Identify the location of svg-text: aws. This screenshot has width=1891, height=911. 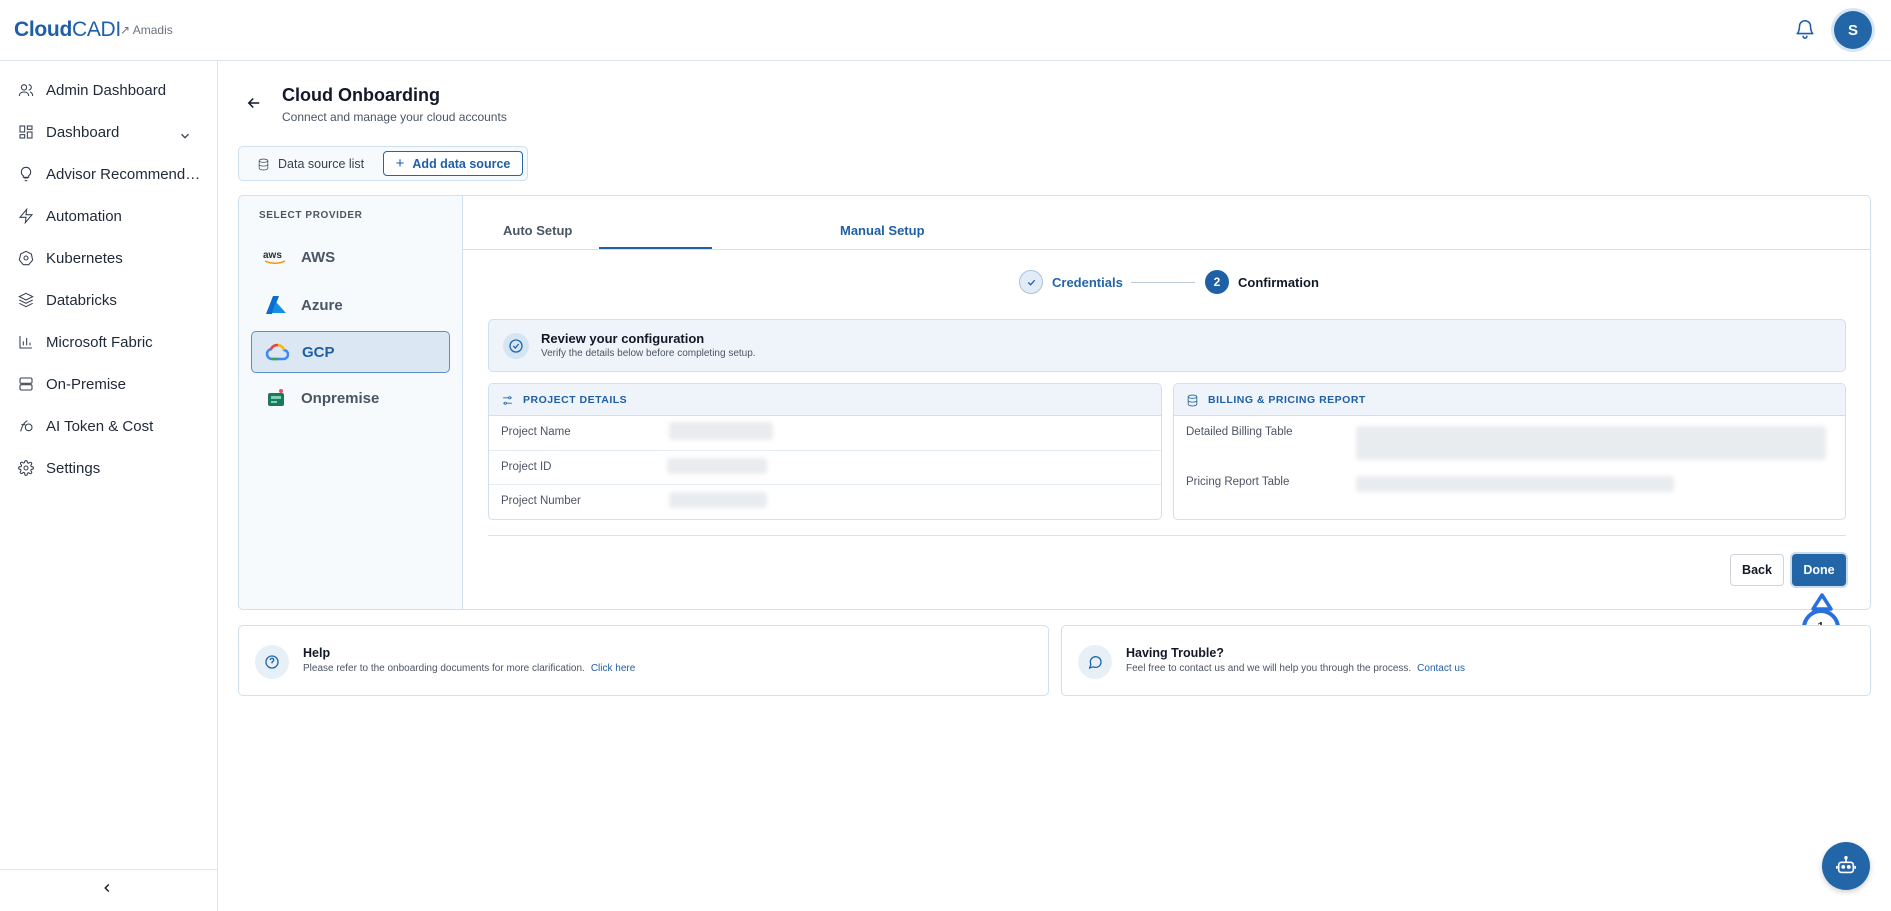
(272, 255).